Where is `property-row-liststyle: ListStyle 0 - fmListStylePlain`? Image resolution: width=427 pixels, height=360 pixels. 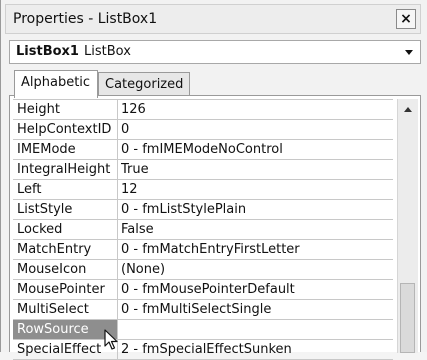 property-row-liststyle: ListStyle 0 - fmListStylePlain is located at coordinates (203, 210).